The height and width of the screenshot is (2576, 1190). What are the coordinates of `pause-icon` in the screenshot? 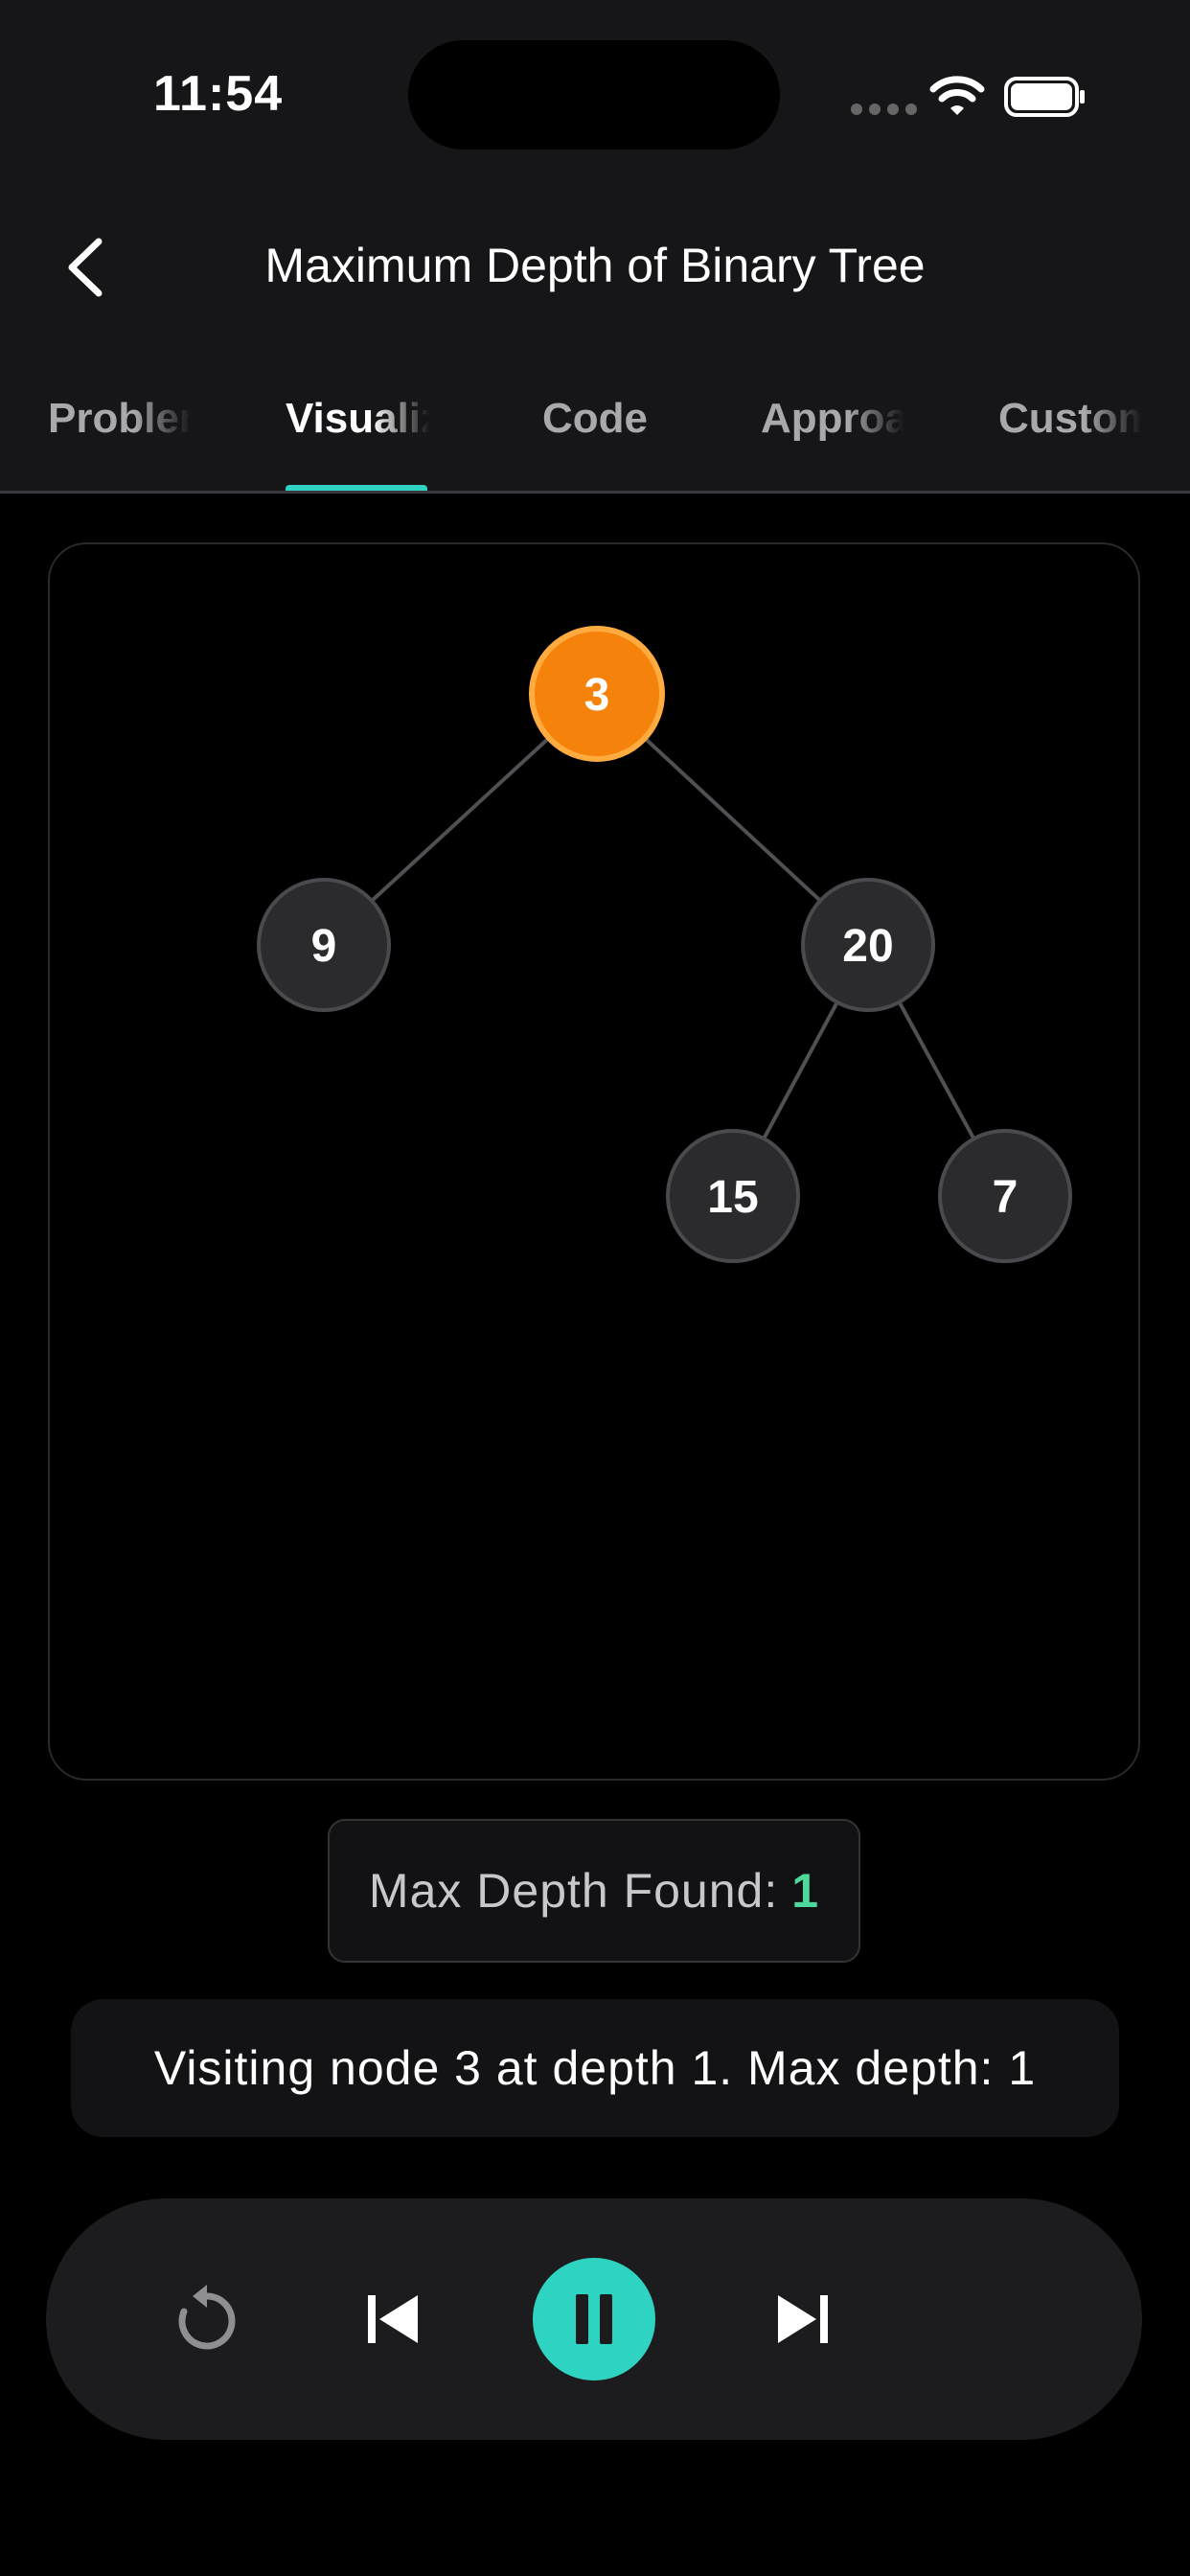 It's located at (594, 2319).